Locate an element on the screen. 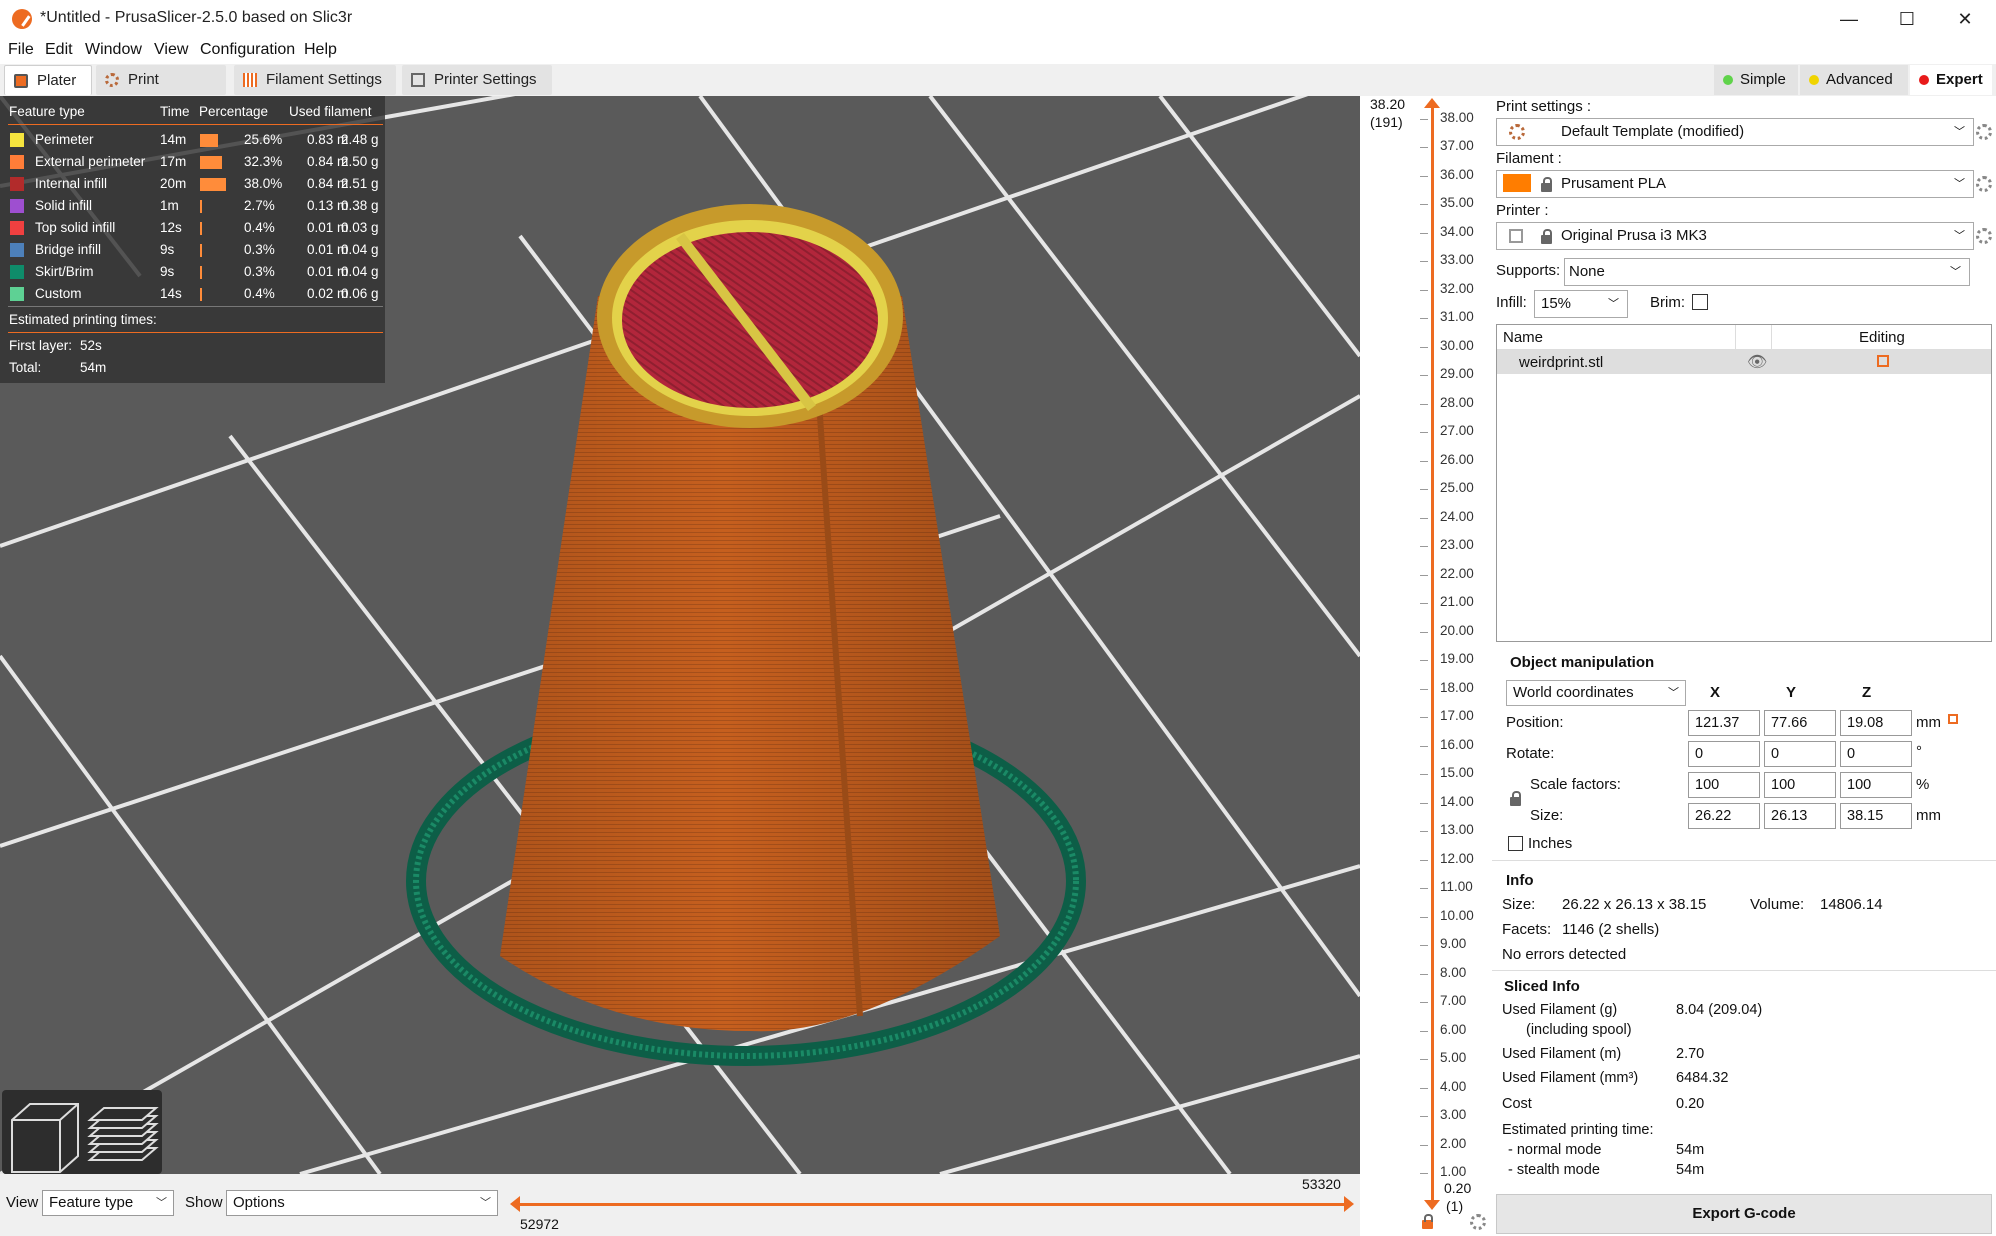 This screenshot has height=1236, width=1996. menu-file: File is located at coordinates (21, 50).